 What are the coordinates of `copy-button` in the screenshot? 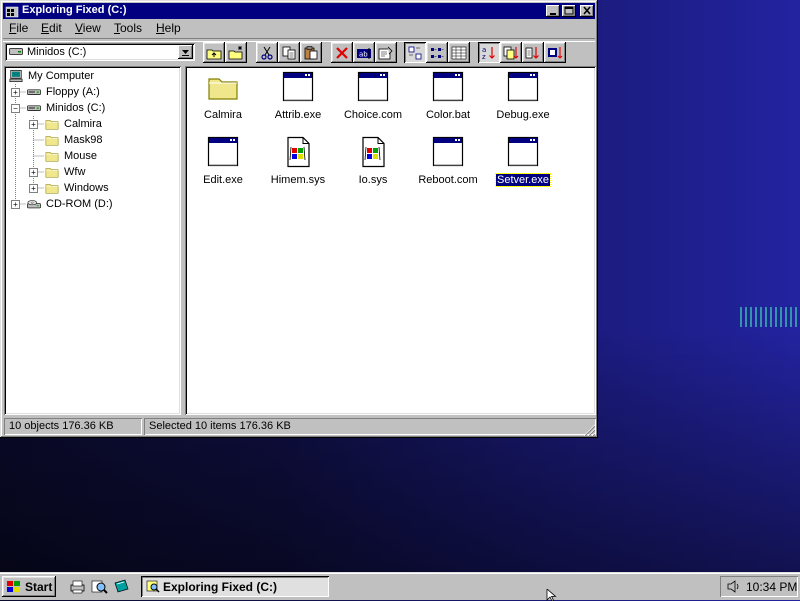 It's located at (289, 52).